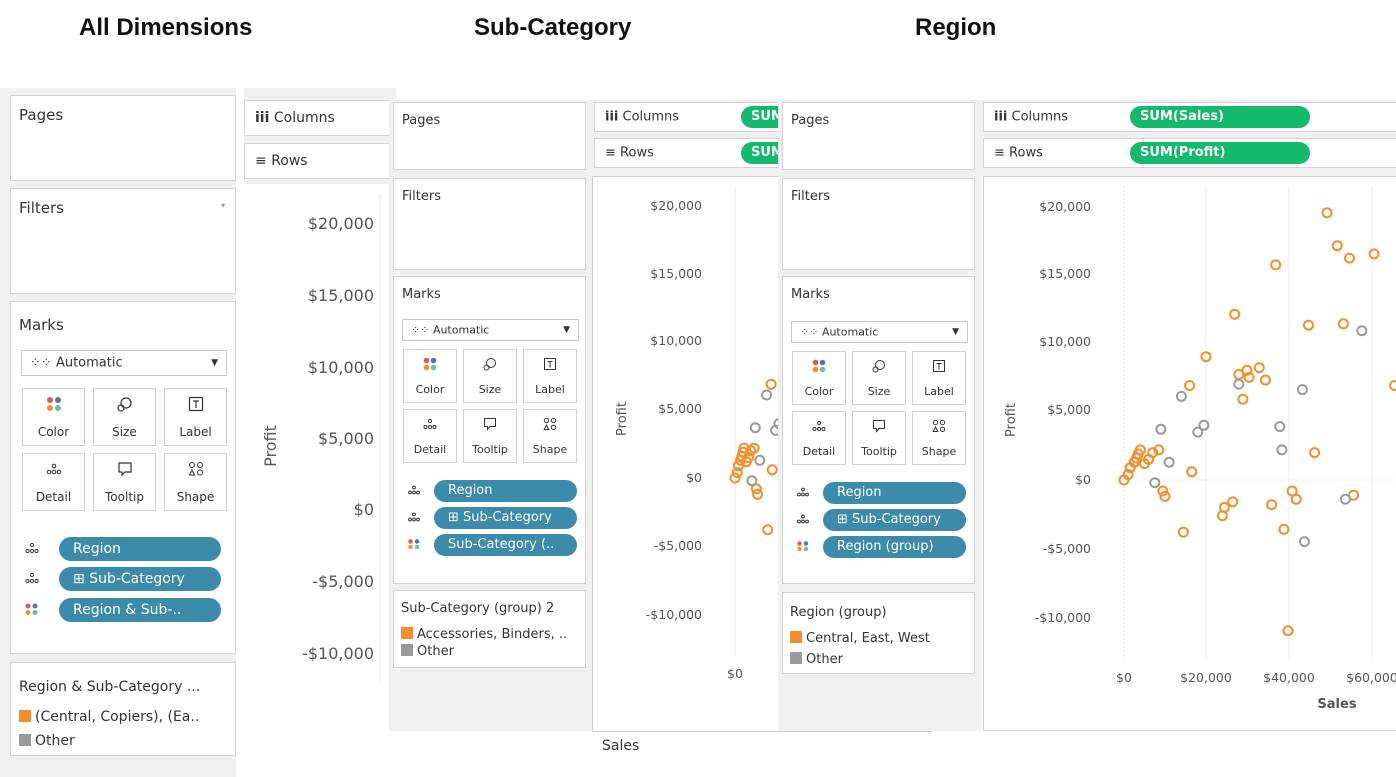 This screenshot has height=777, width=1396. Describe the element at coordinates (484, 634) in the screenshot. I see `legend-item-highlighted: Accessories, Binders, ..` at that location.